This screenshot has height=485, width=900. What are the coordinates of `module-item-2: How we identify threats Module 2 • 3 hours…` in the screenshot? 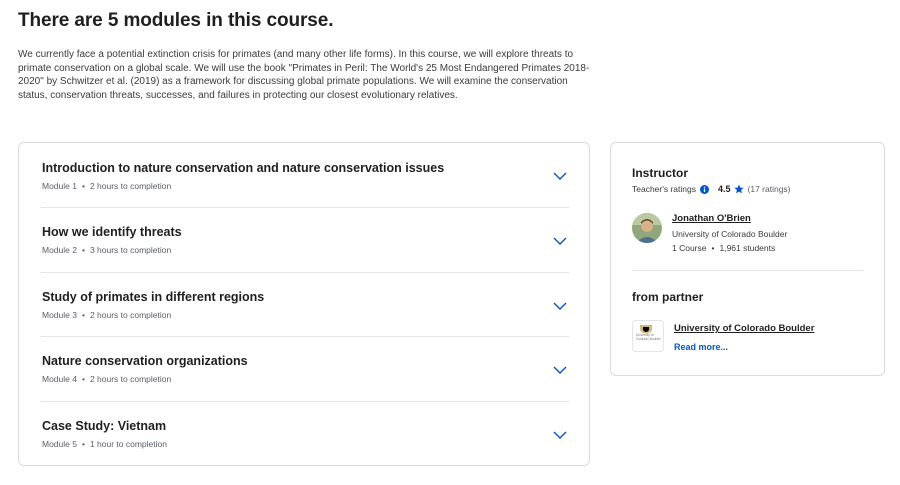 It's located at (305, 239).